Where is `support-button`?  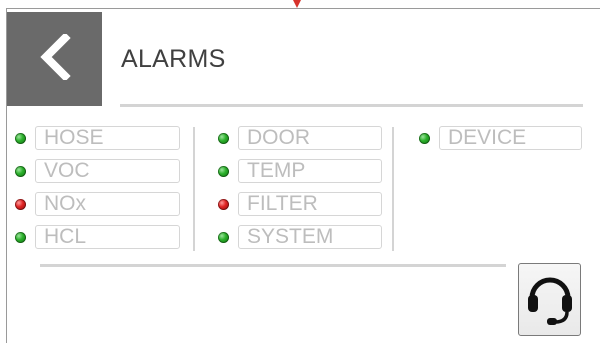 support-button is located at coordinates (549, 299).